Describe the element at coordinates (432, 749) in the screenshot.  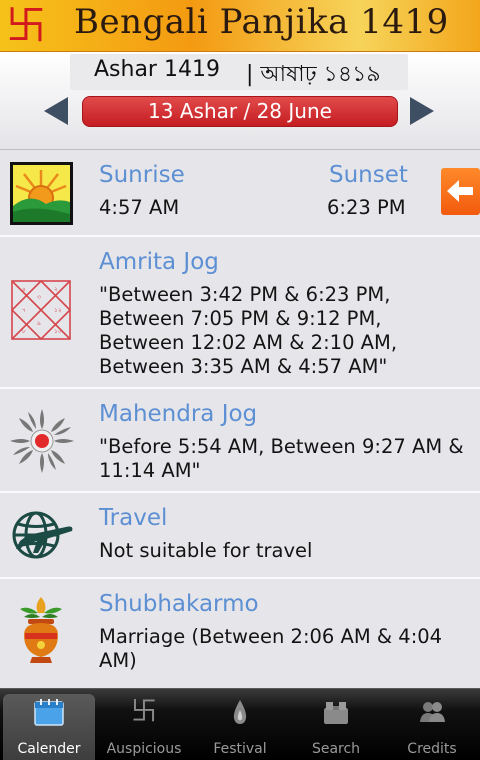
I see `tab-credits-label: Credits` at that location.